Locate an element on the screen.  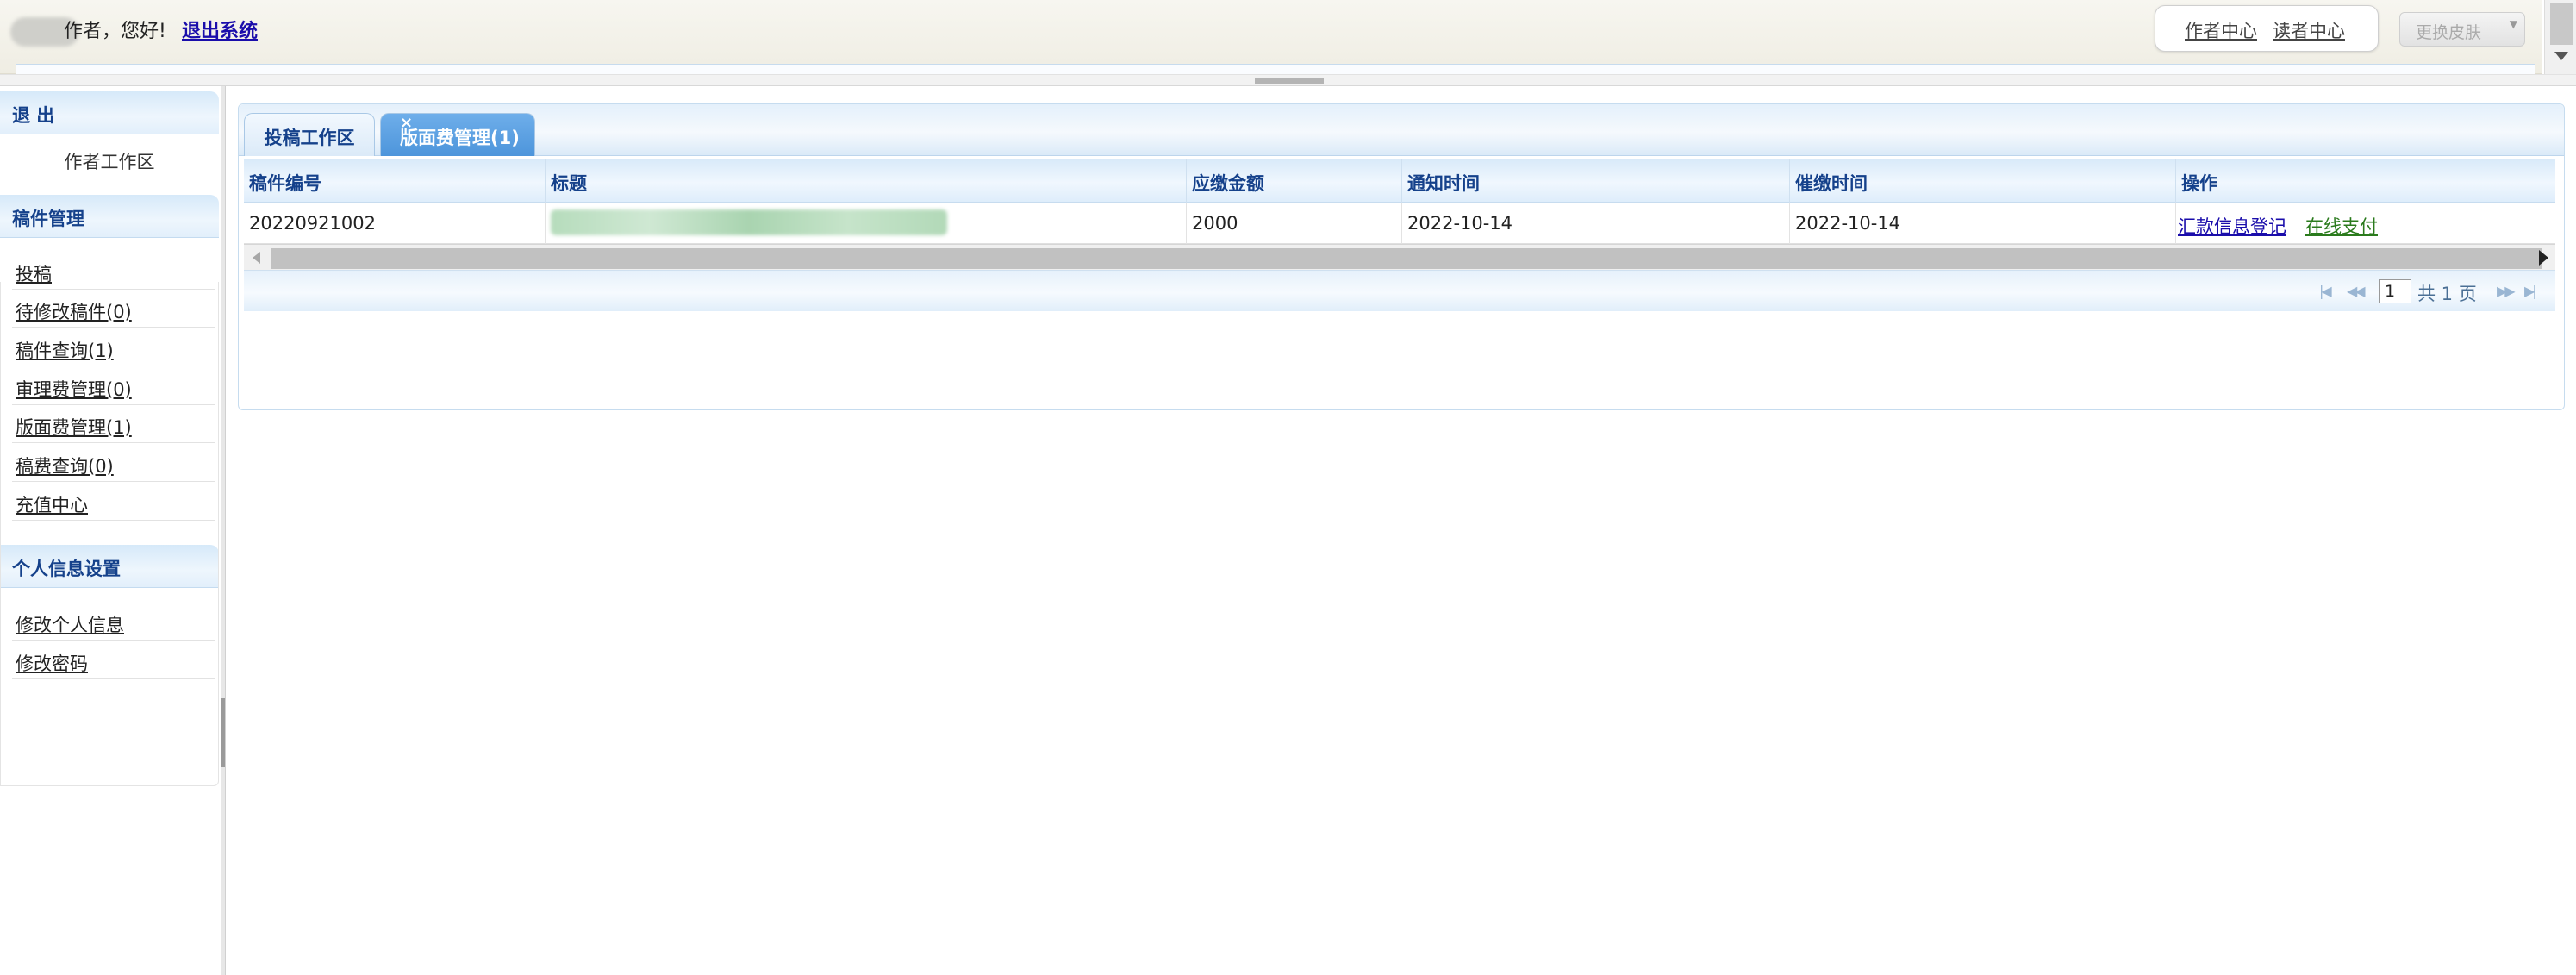
cell-text: 2000 is located at coordinates (1215, 223).